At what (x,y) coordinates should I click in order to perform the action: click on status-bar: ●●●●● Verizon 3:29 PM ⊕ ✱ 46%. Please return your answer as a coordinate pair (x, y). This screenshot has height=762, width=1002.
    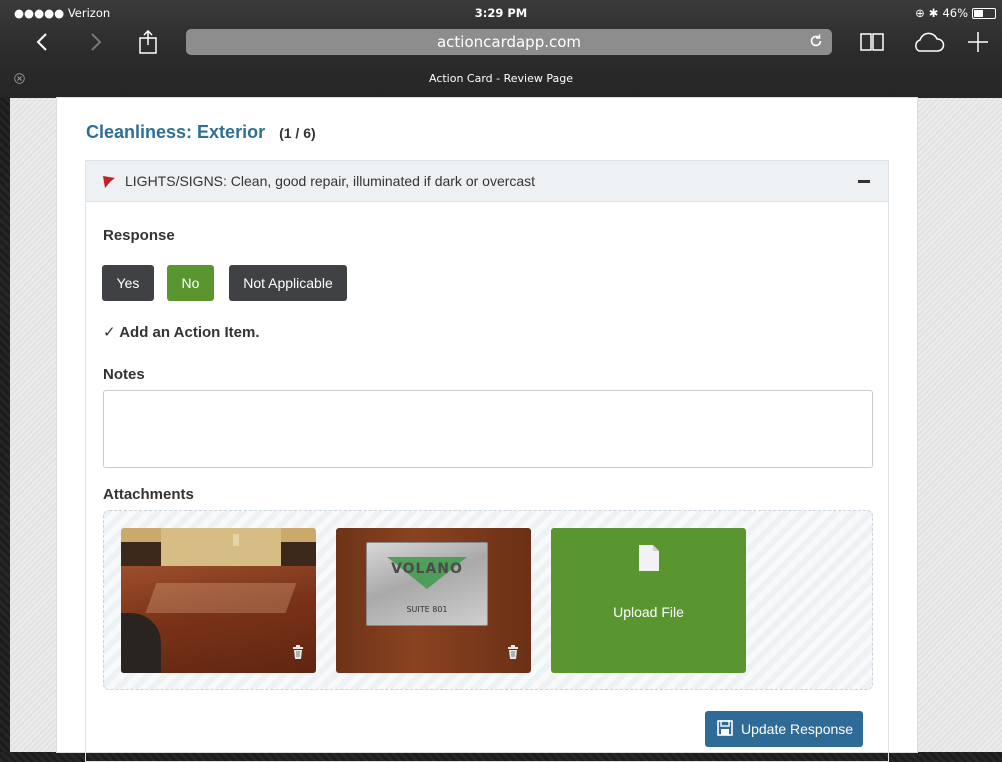
    Looking at the image, I should click on (501, 14).